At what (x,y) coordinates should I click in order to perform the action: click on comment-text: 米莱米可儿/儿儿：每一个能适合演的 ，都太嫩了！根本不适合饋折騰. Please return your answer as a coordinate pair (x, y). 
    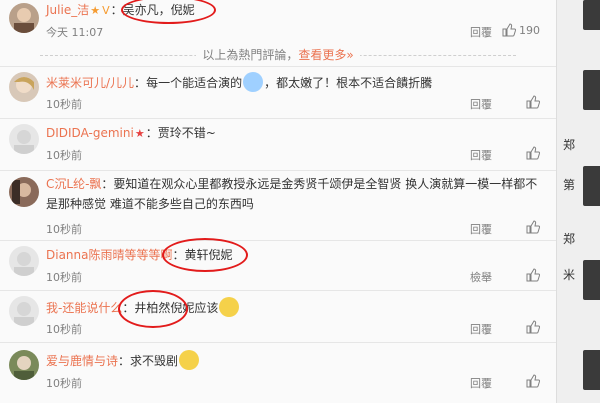
    Looking at the image, I should click on (292, 82).